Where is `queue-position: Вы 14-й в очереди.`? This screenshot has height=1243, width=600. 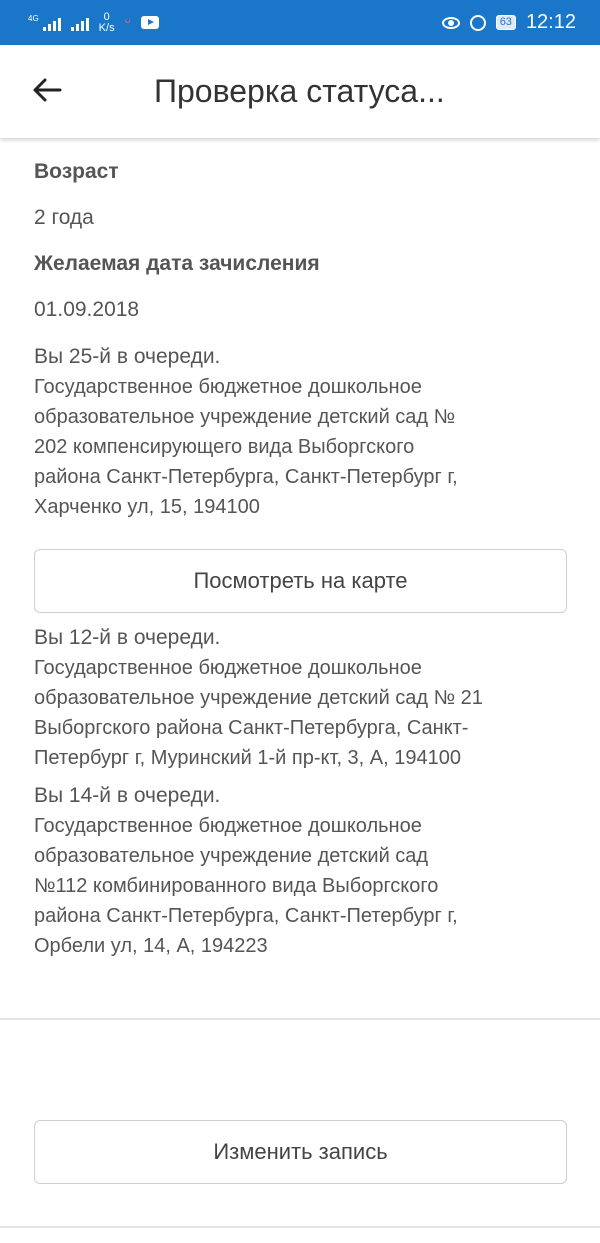
queue-position: Вы 14-й в очереди. is located at coordinates (127, 795).